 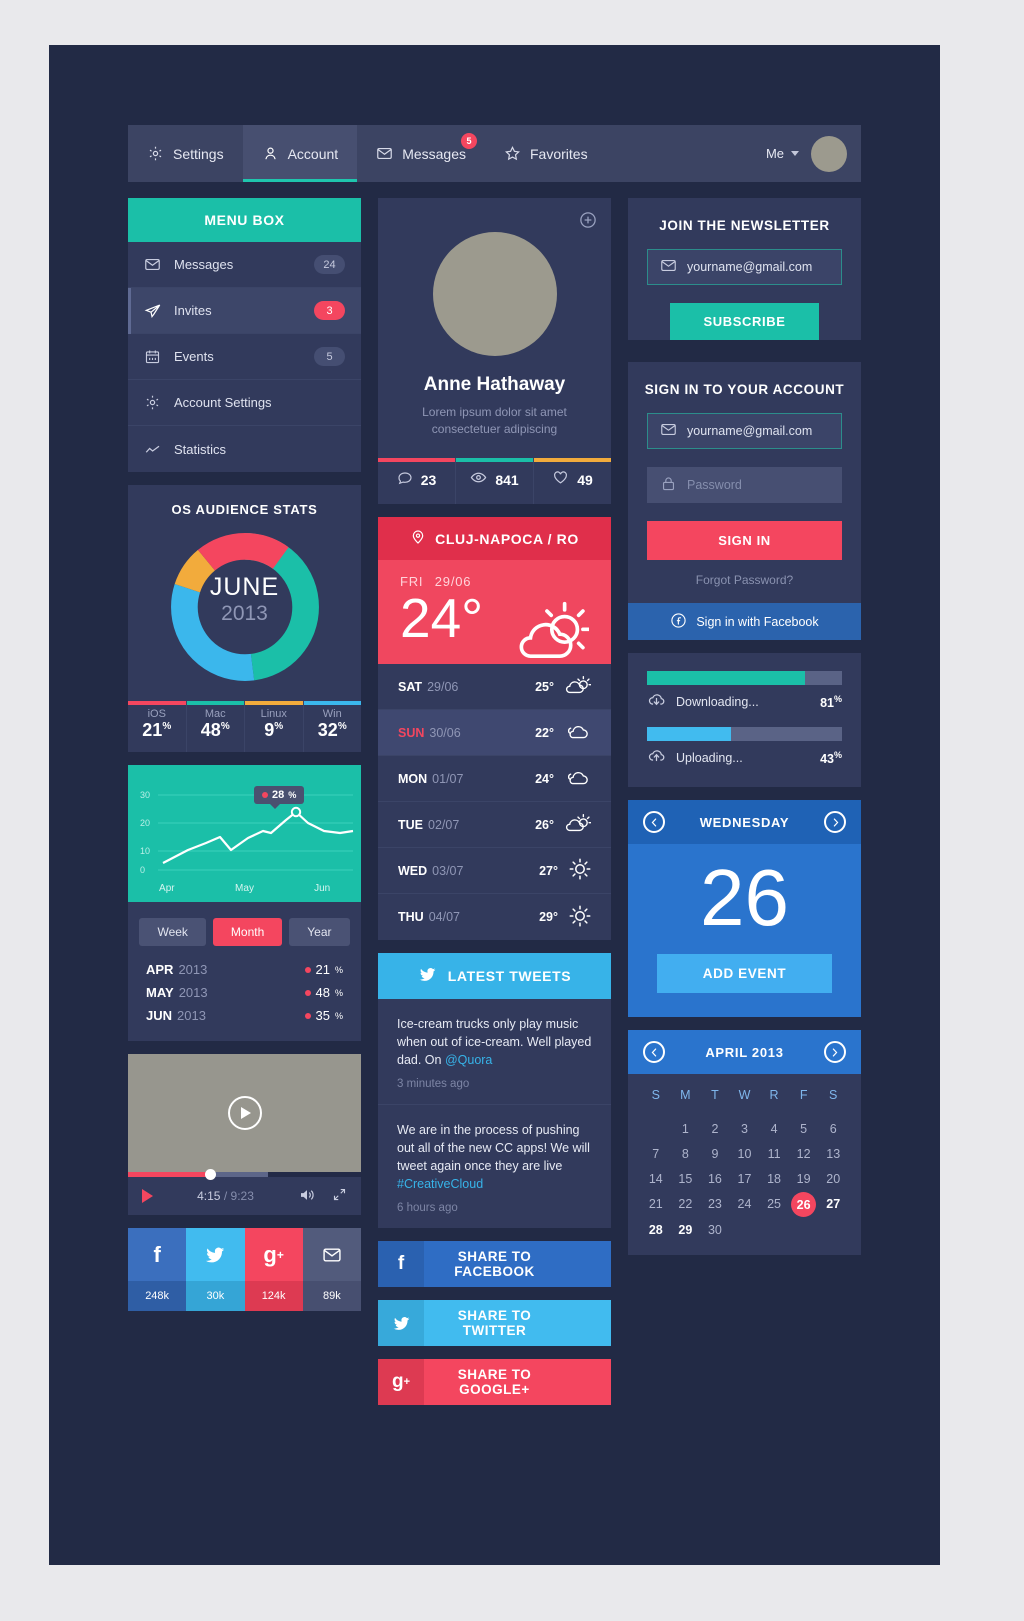 What do you see at coordinates (744, 540) in the screenshot?
I see `signin-button: SIGN IN` at bounding box center [744, 540].